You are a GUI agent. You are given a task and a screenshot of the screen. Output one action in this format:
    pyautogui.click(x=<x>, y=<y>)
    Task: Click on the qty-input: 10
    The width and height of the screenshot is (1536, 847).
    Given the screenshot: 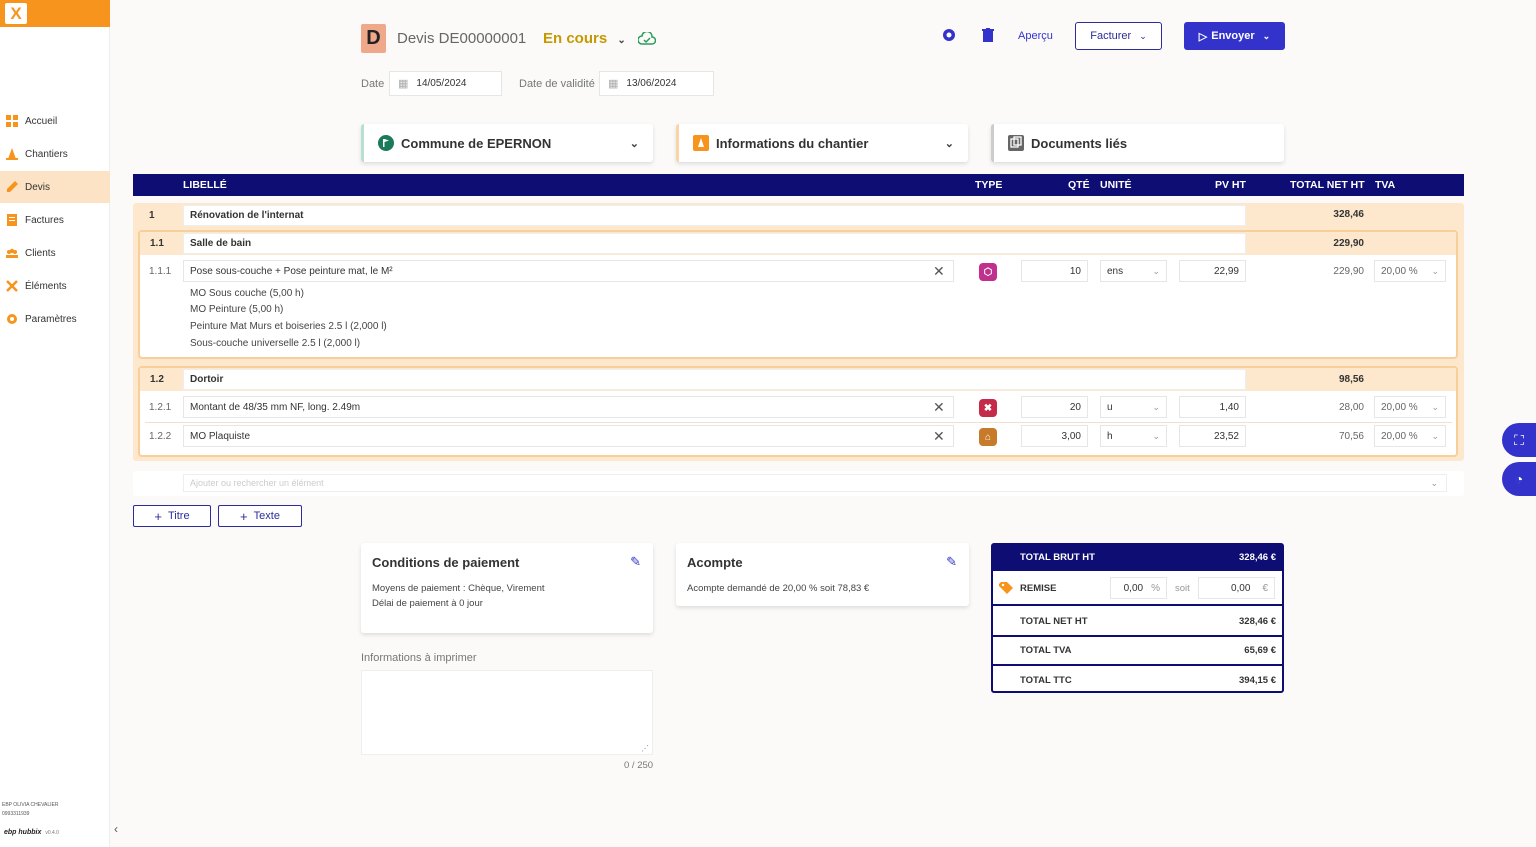 What is the action you would take?
    pyautogui.click(x=1054, y=271)
    